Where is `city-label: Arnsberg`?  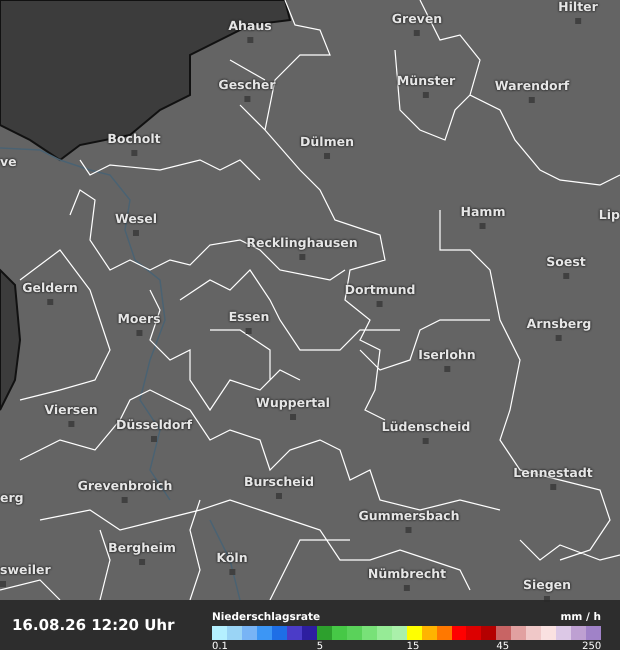 city-label: Arnsberg is located at coordinates (559, 324).